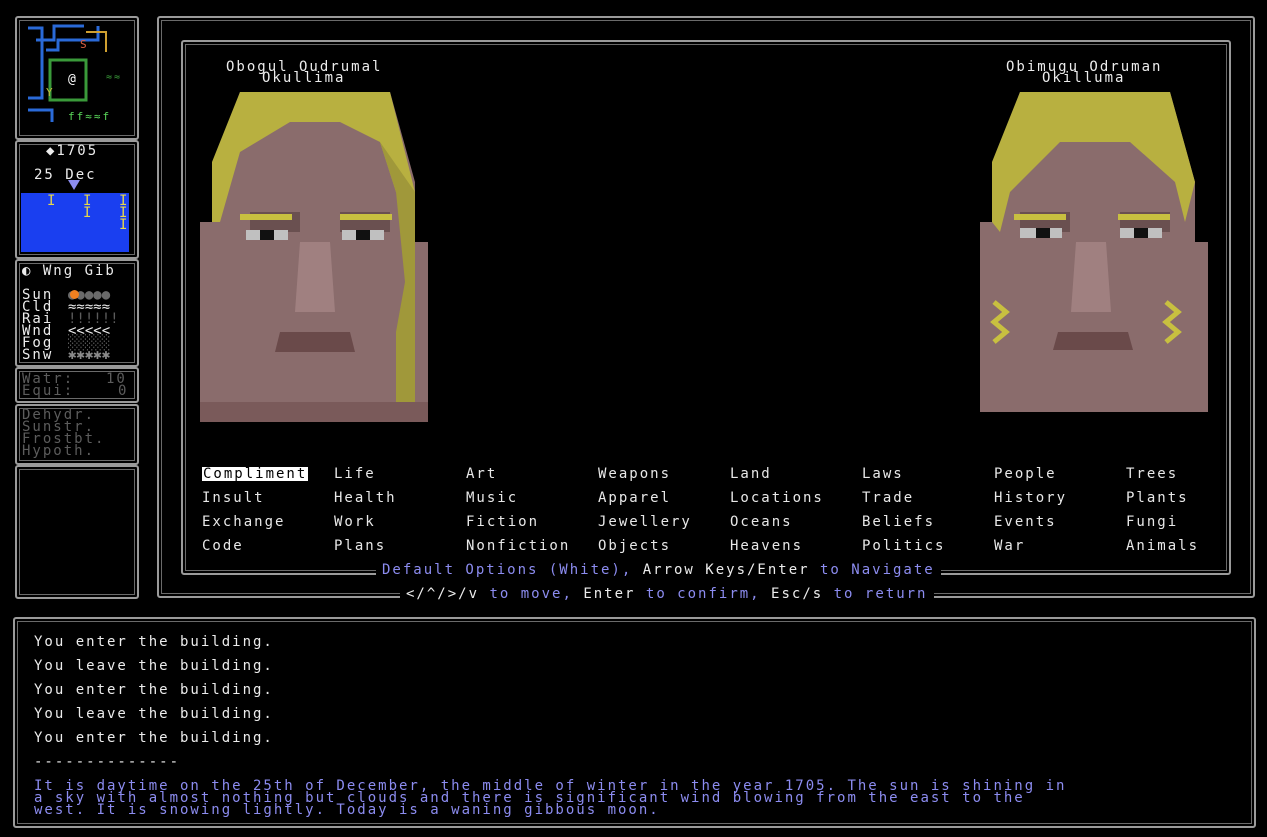 This screenshot has height=837, width=1267. I want to click on menu-compliment: Compliment, so click(255, 474).